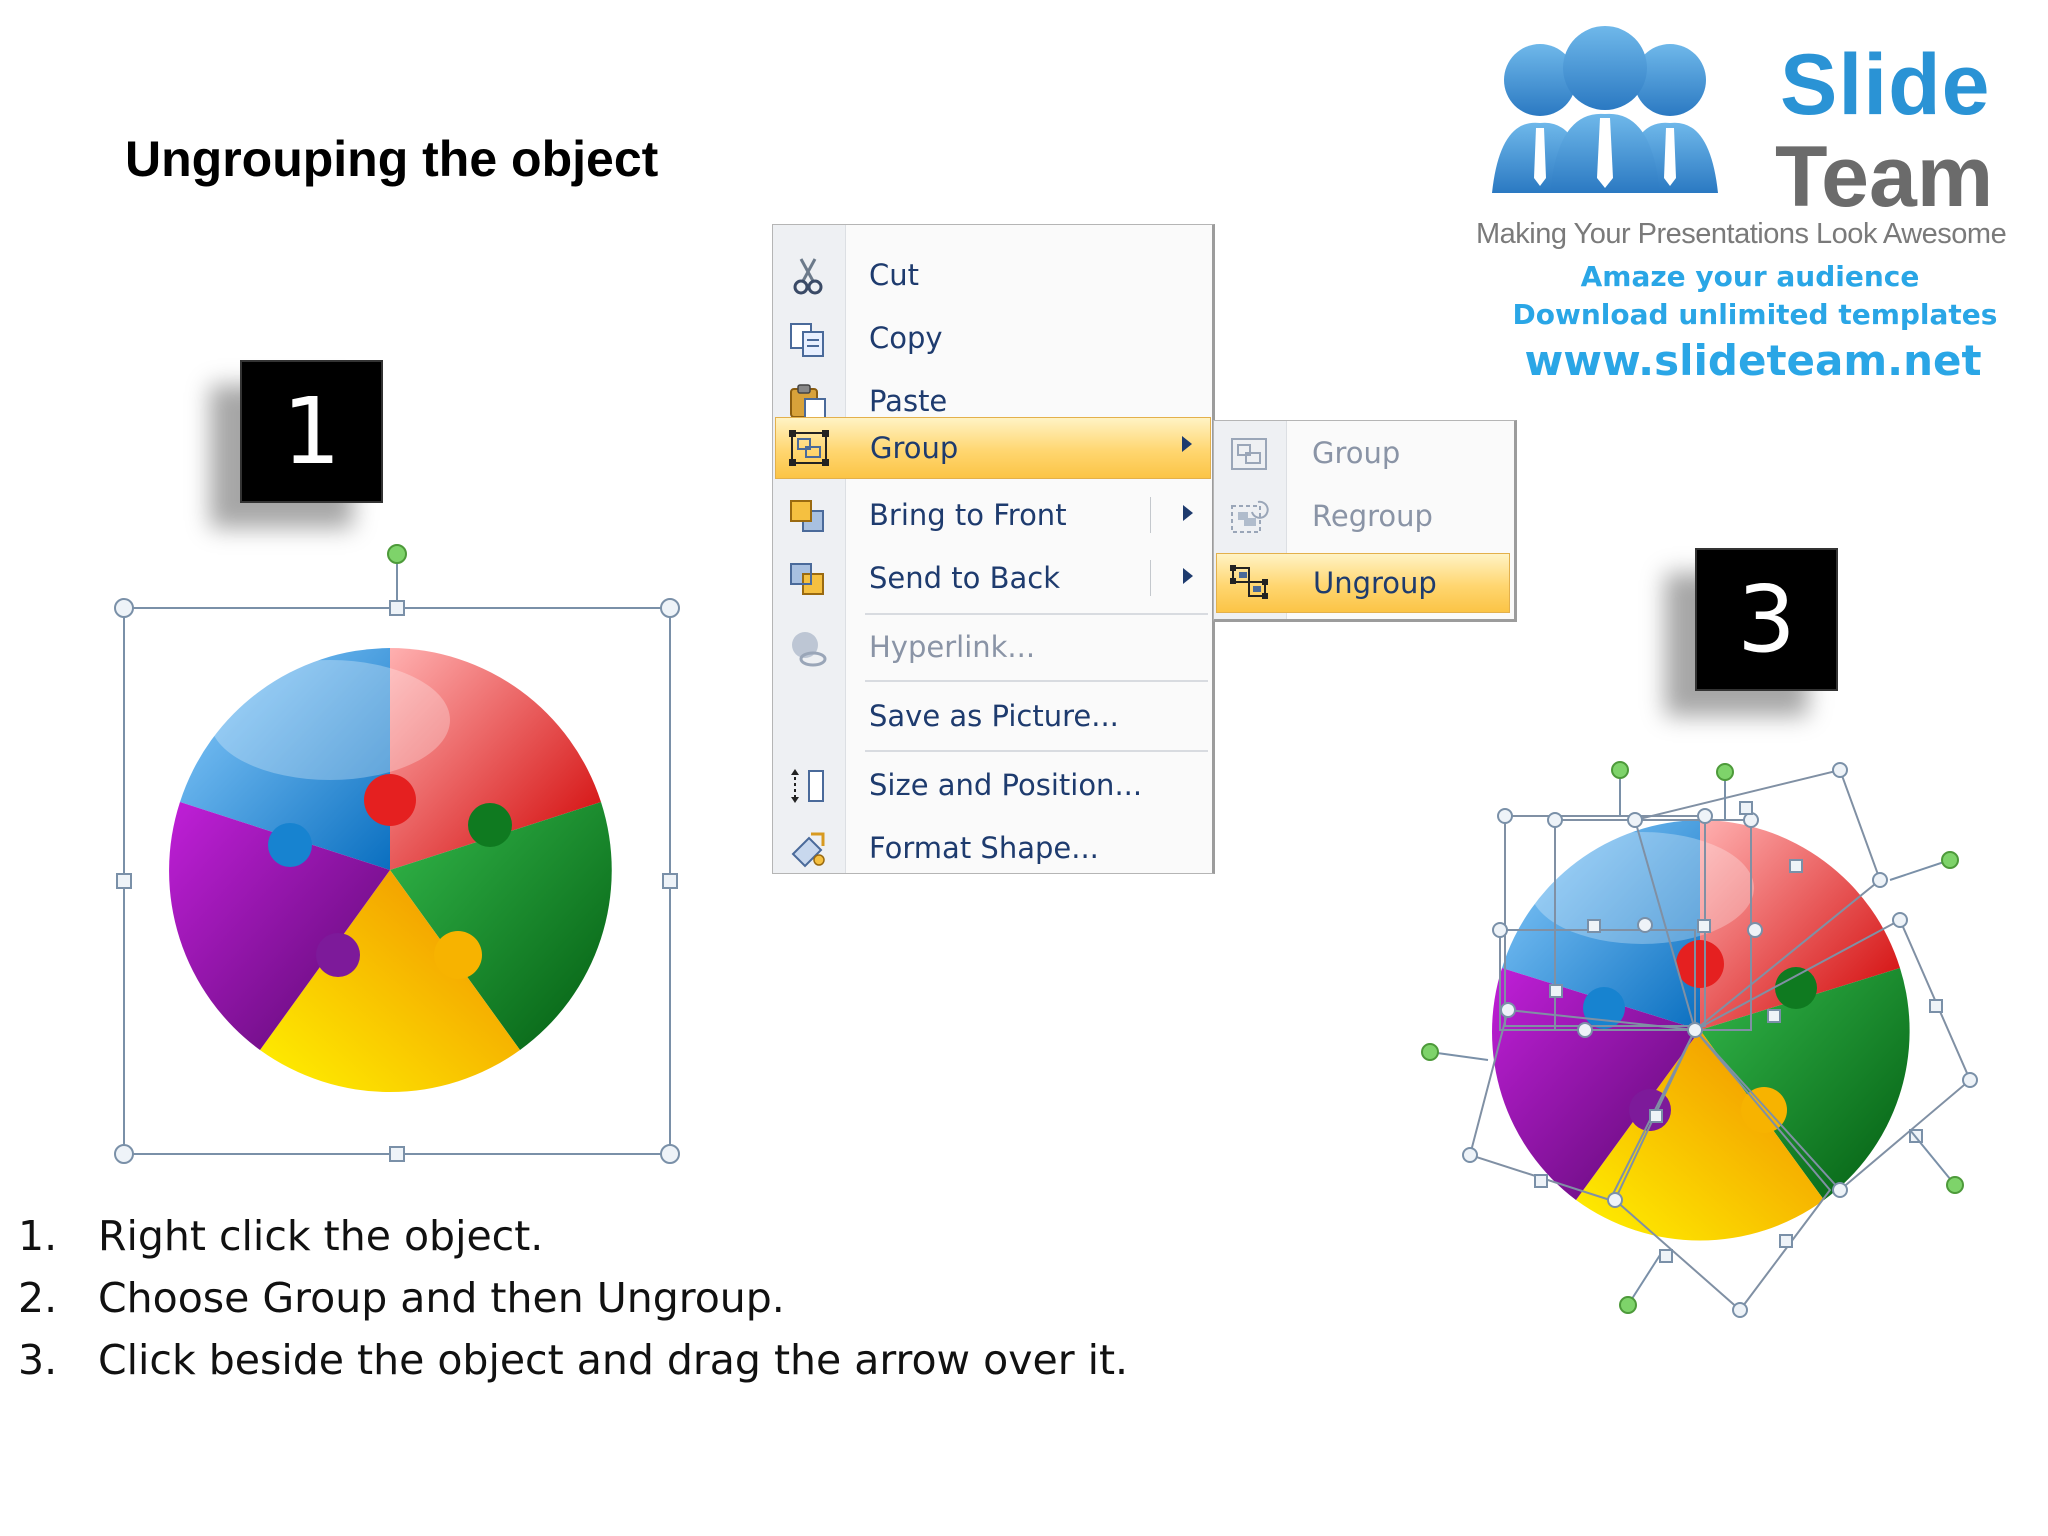  Describe the element at coordinates (38, 1298) in the screenshot. I see `step-number: 2.` at that location.